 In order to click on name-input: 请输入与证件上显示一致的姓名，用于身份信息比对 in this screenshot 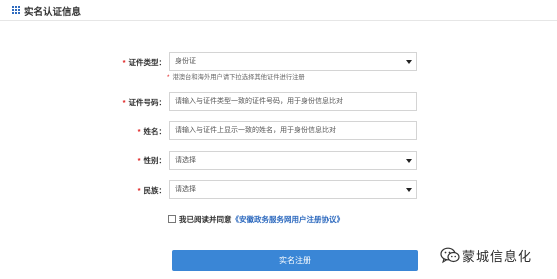, I will do `click(293, 130)`.